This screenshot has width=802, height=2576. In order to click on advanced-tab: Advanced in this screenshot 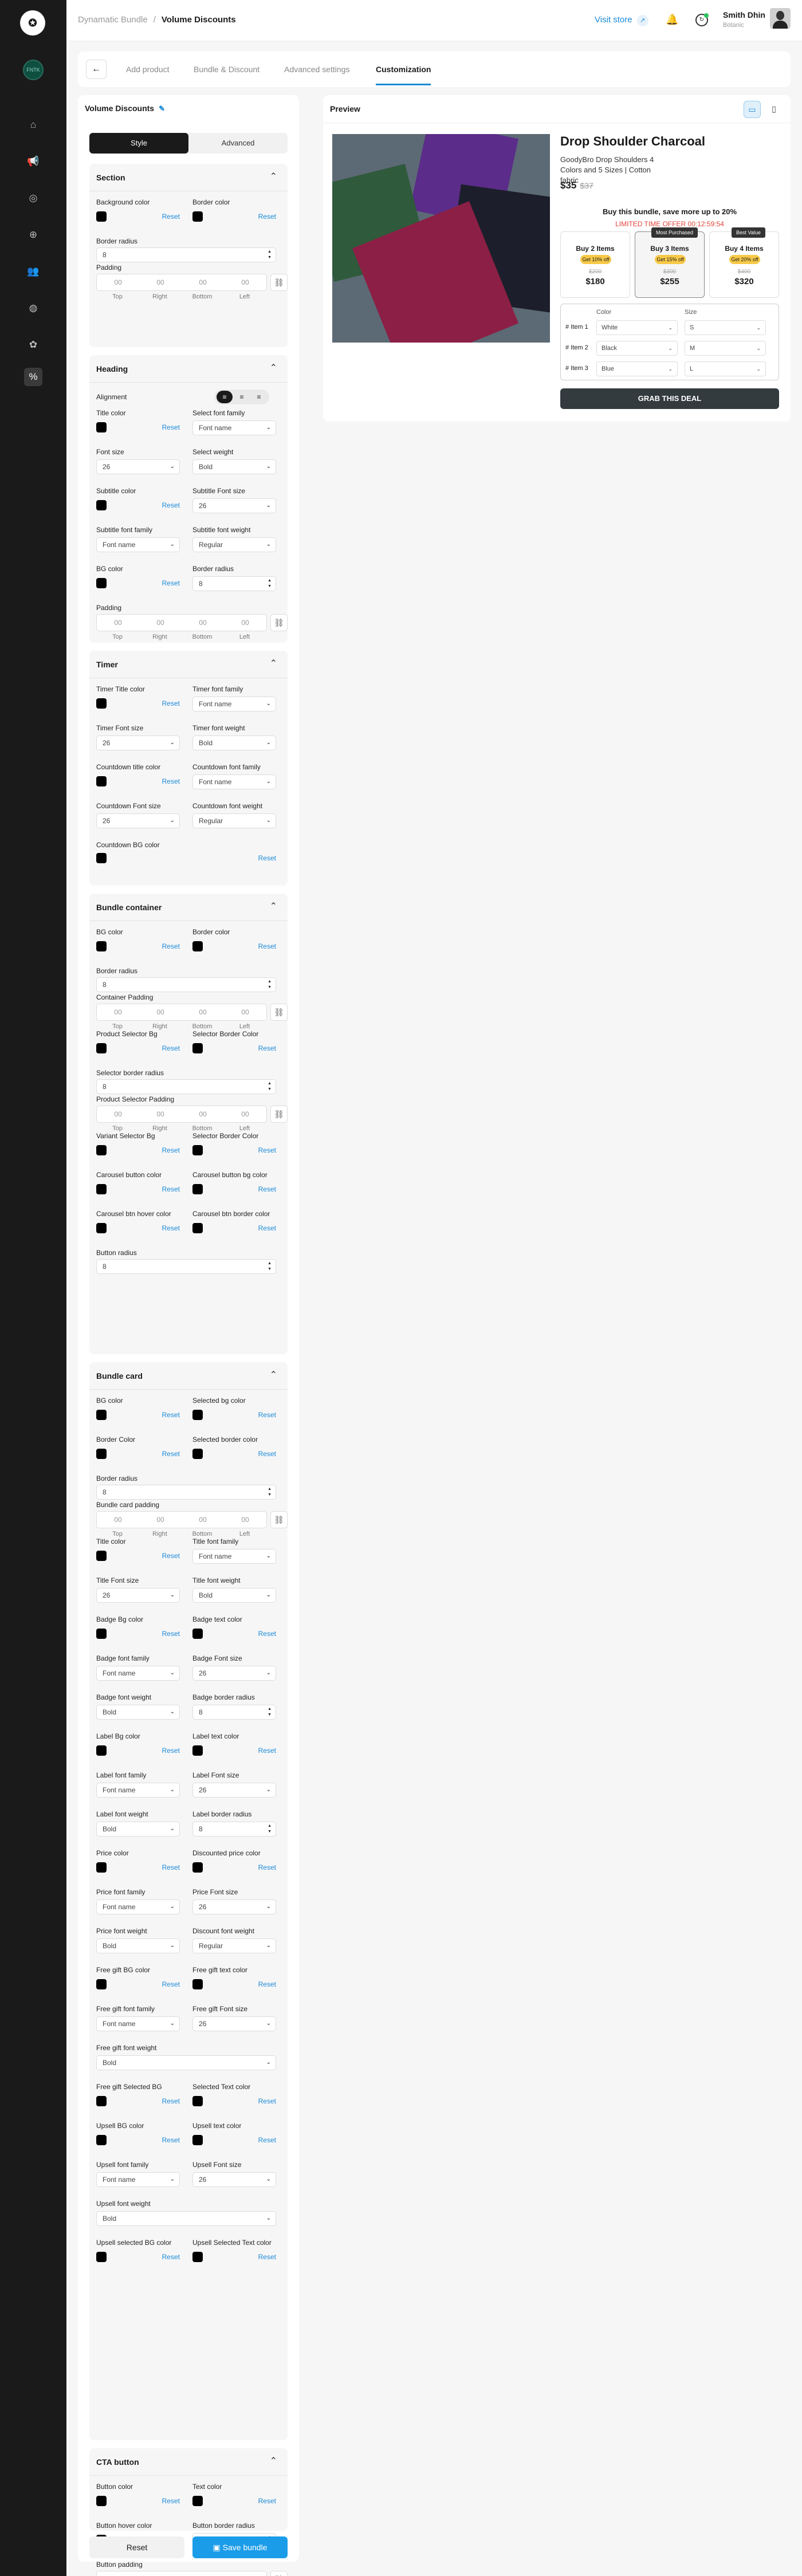, I will do `click(238, 143)`.